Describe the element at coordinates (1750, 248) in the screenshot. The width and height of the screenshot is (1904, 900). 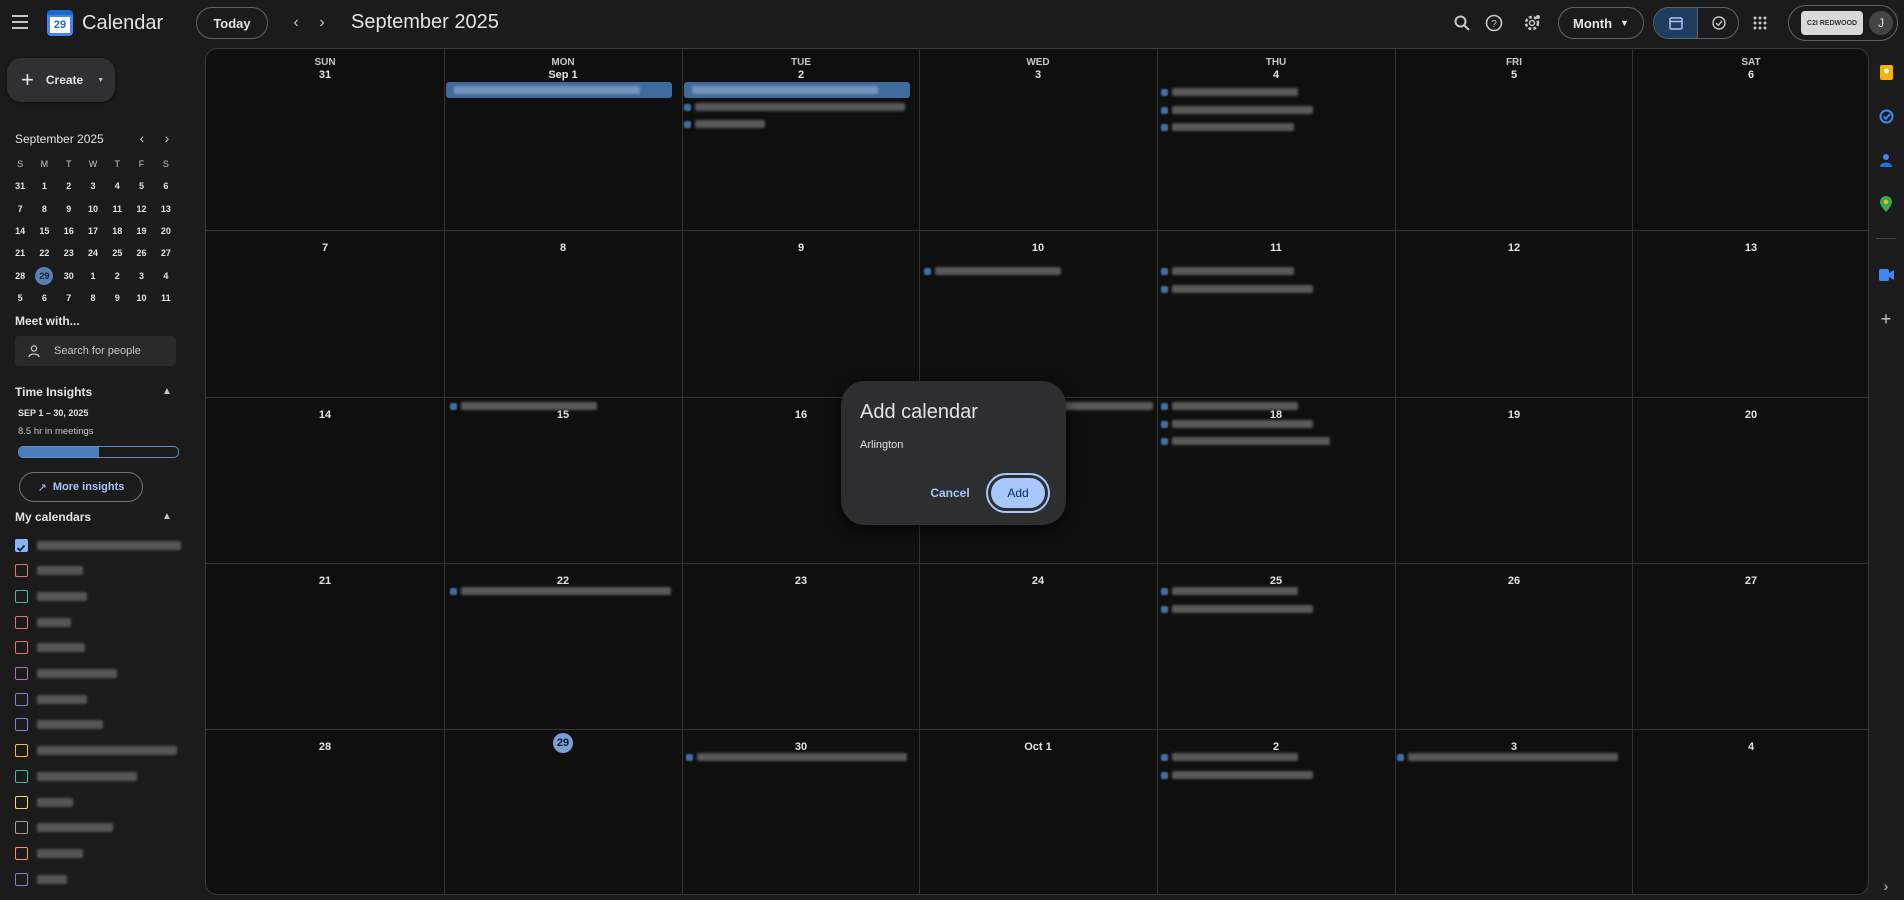
I see `day-number: 13` at that location.